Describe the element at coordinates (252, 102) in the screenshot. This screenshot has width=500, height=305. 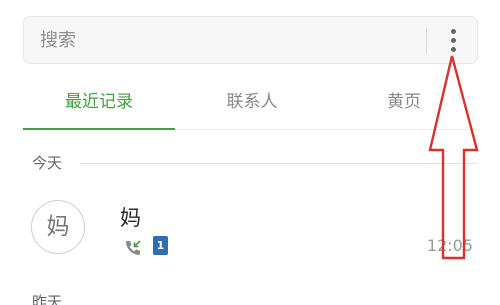
I see `tab-contacts: 联系人` at that location.